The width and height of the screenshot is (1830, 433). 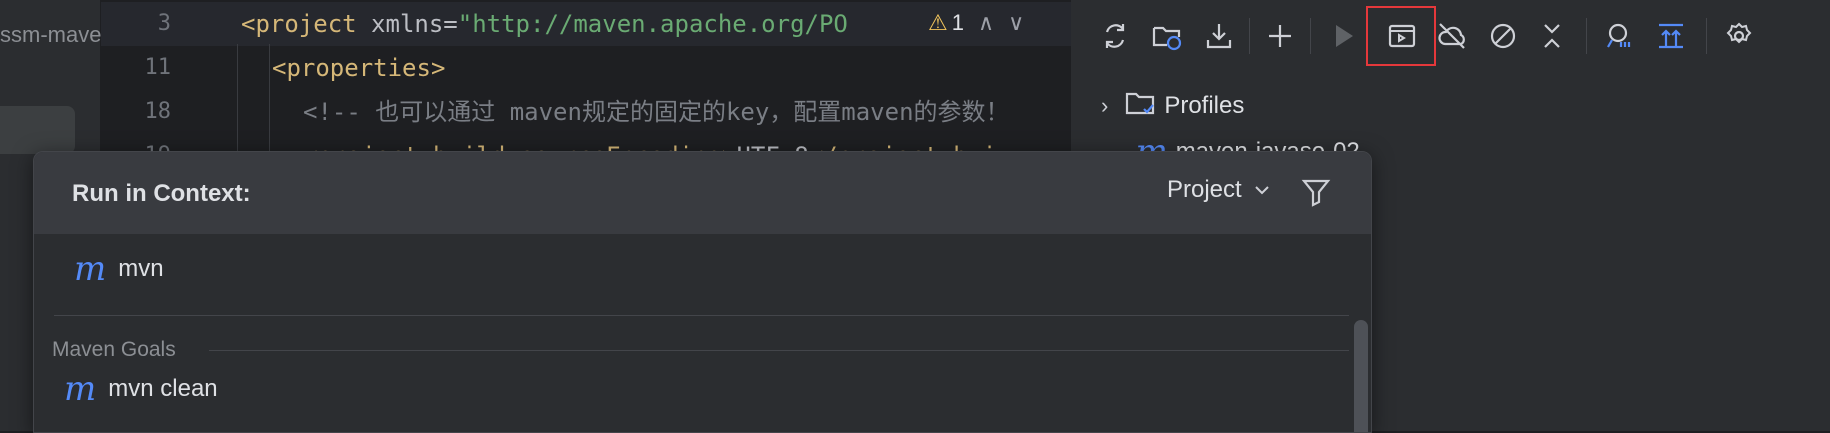 I want to click on list-item: m mvn clean, so click(x=141, y=389).